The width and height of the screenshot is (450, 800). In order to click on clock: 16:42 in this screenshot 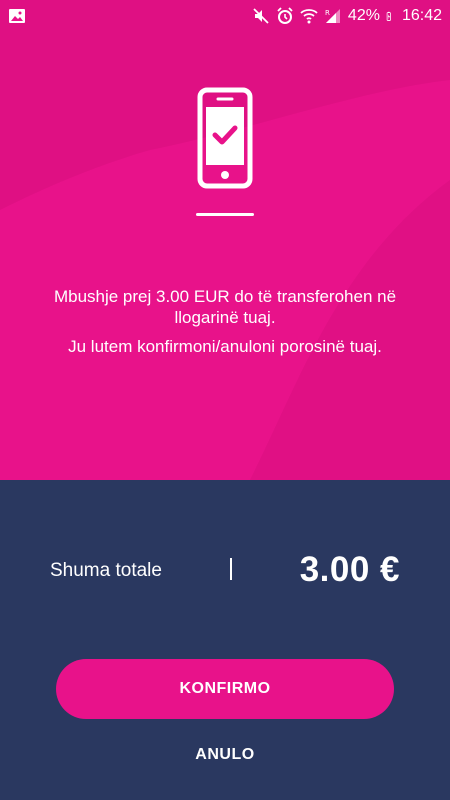, I will do `click(421, 15)`.